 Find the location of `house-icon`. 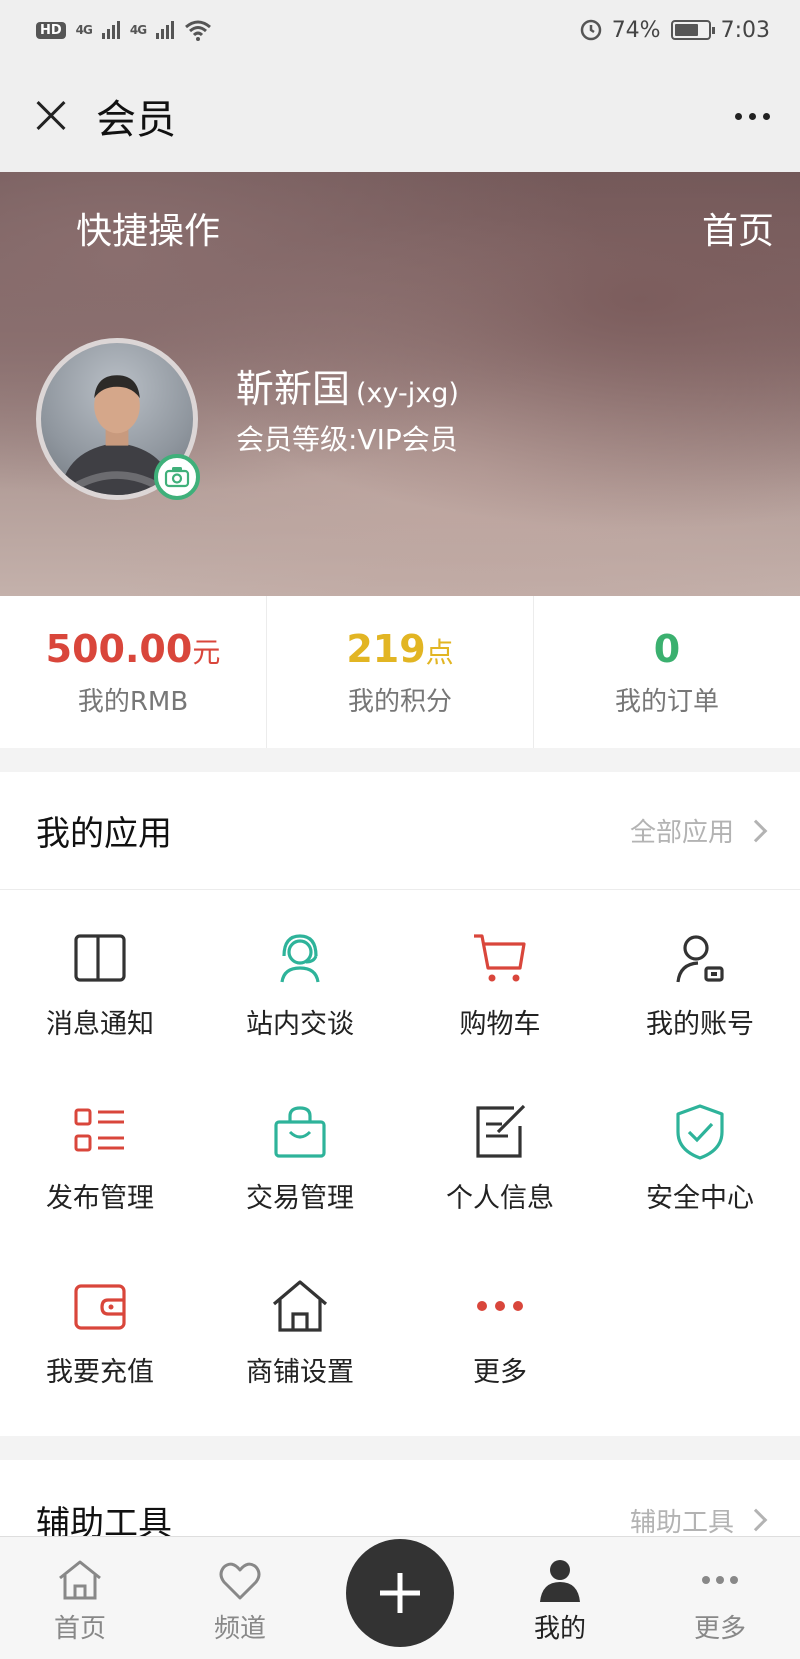

house-icon is located at coordinates (300, 1306).